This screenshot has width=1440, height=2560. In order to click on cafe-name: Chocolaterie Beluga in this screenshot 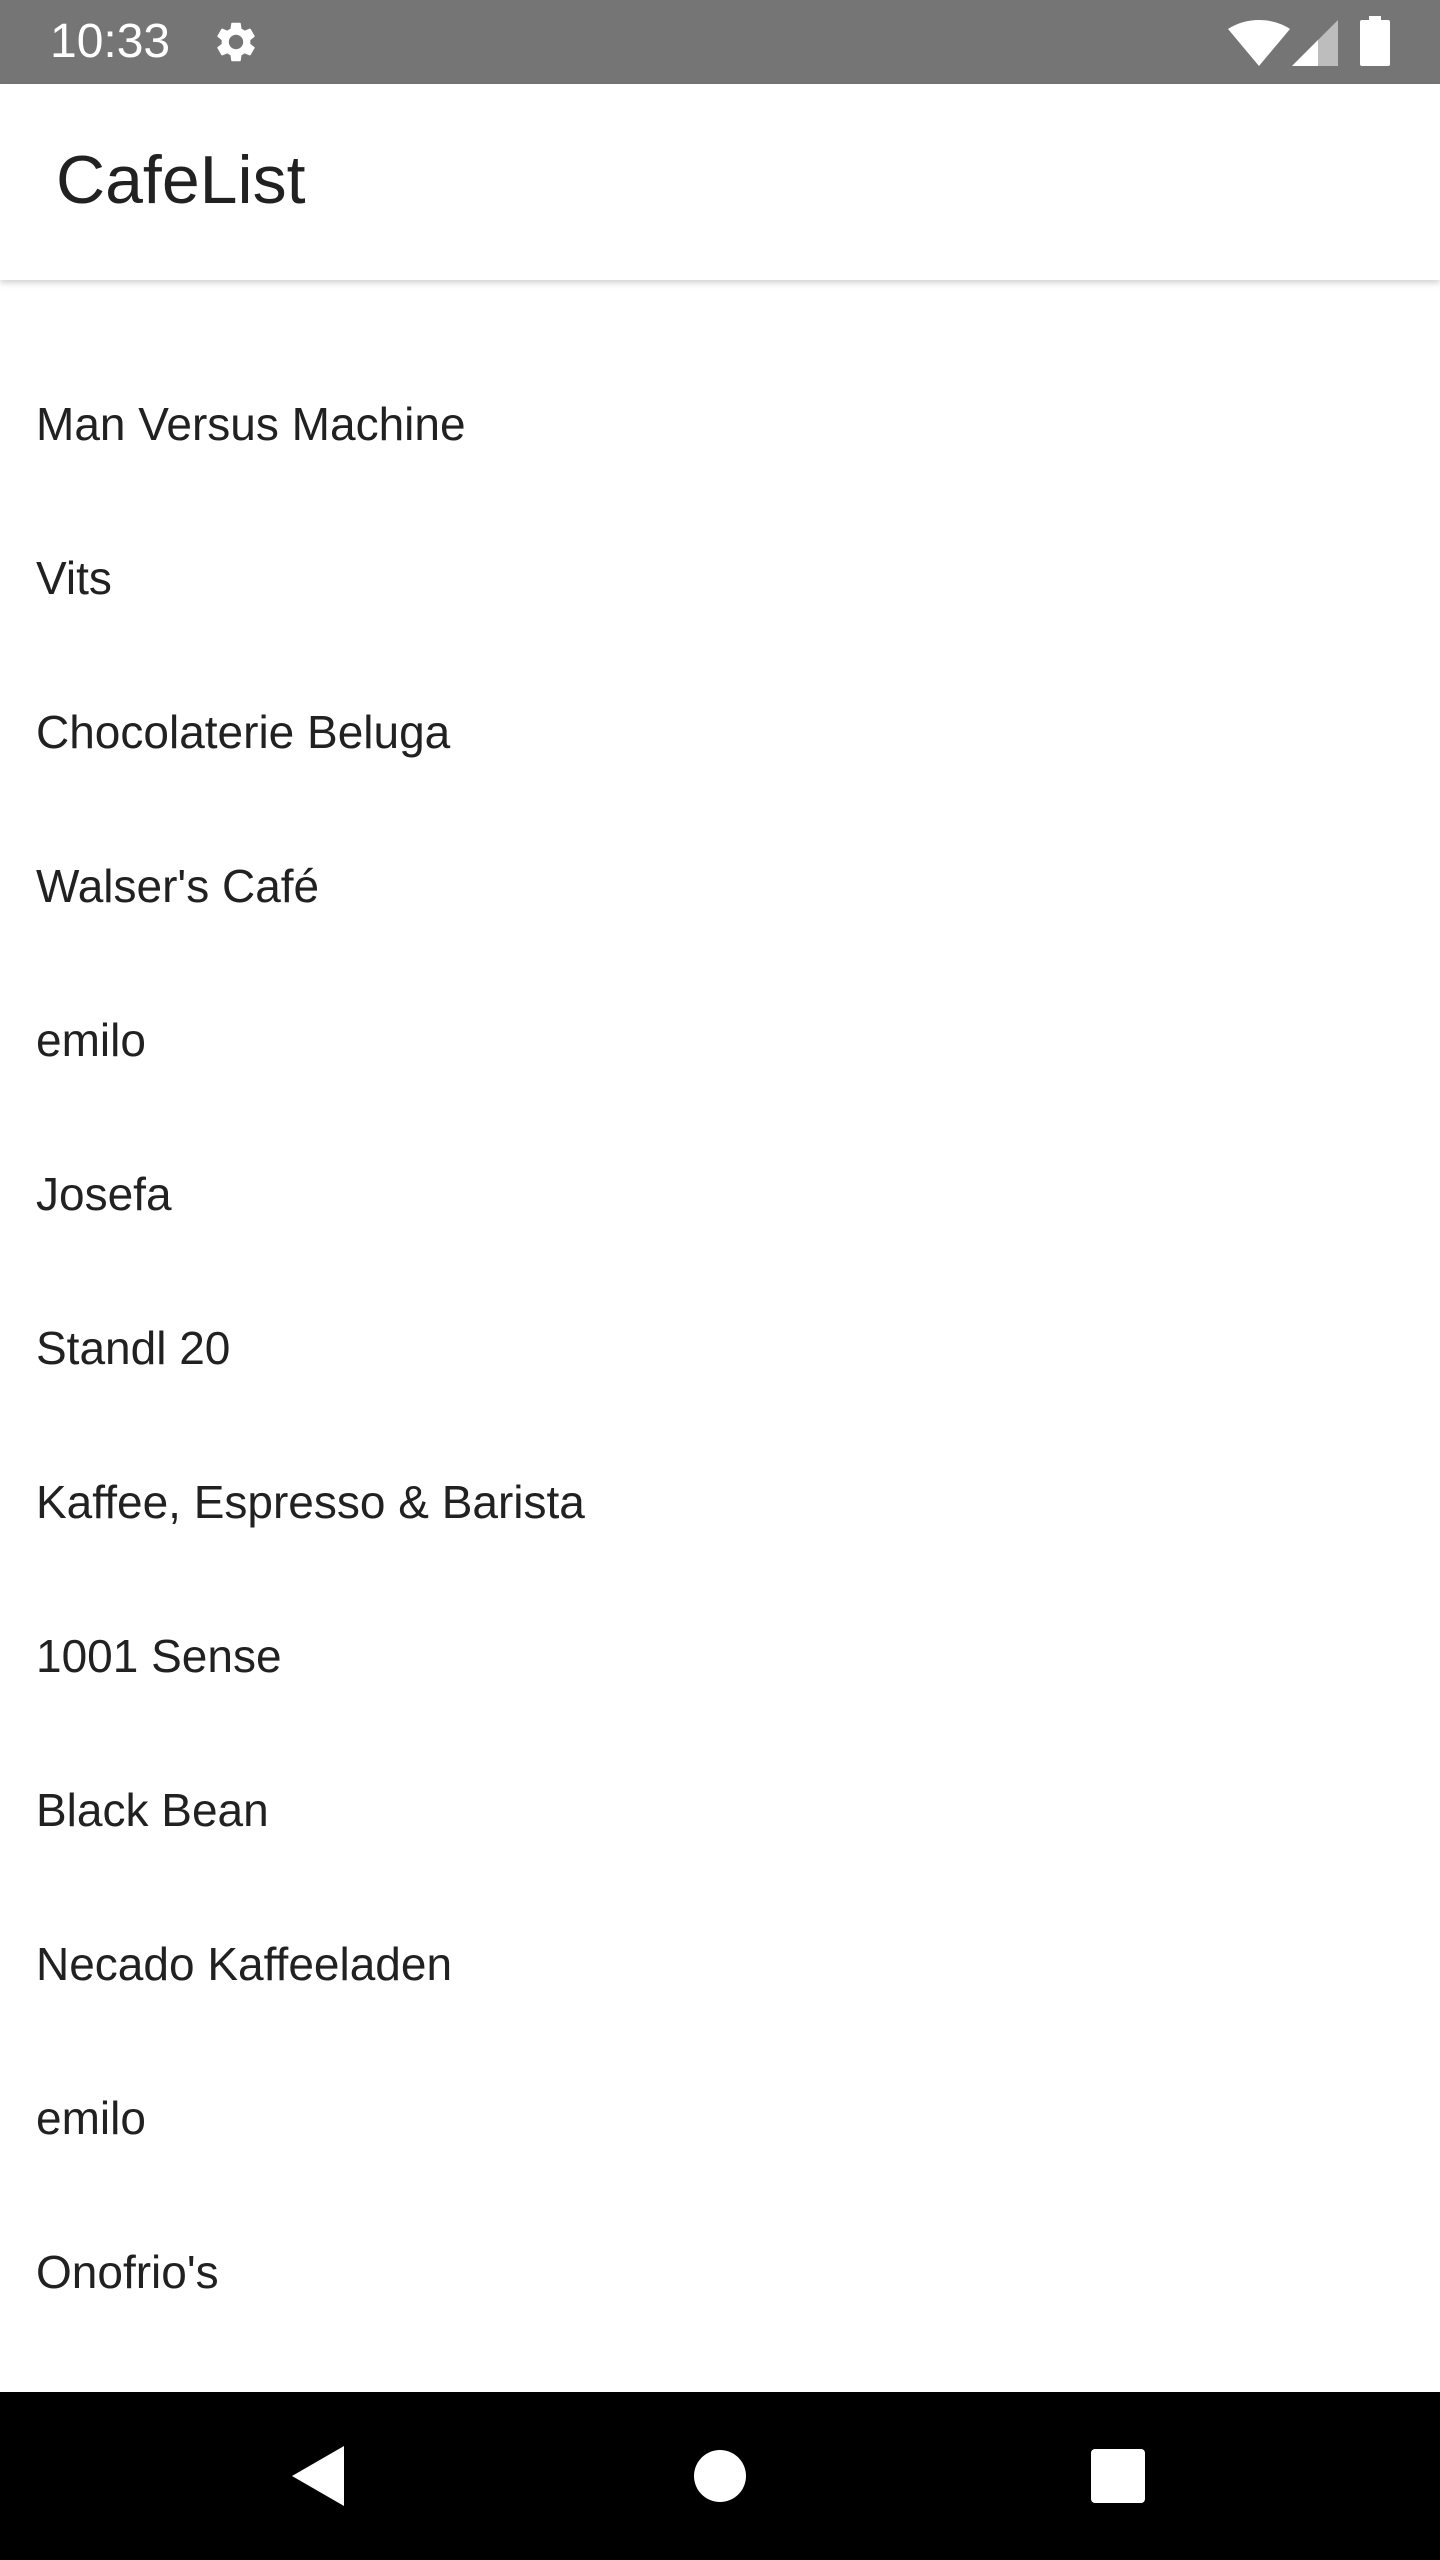, I will do `click(243, 732)`.